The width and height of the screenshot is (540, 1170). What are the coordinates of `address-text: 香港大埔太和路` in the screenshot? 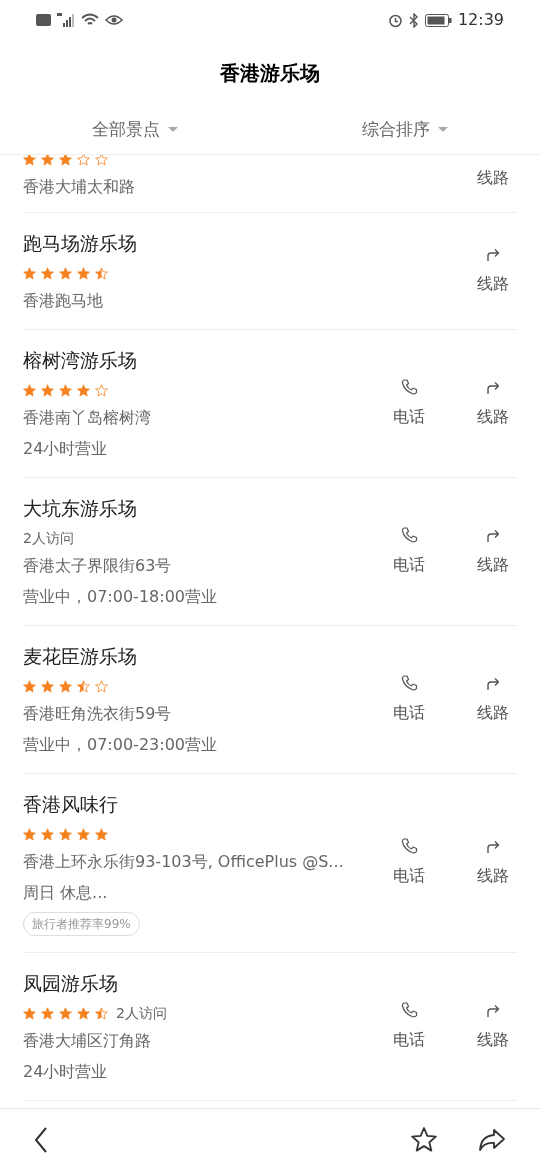 It's located at (79, 187).